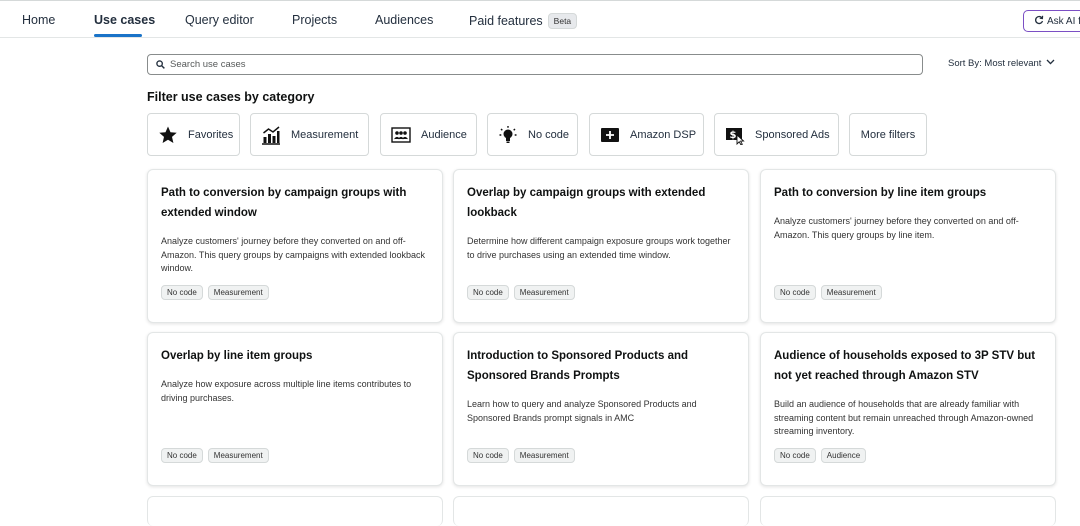 This screenshot has width=1080, height=526. Describe the element at coordinates (995, 63) in the screenshot. I see `sort-label: Sort By: Most relevant` at that location.